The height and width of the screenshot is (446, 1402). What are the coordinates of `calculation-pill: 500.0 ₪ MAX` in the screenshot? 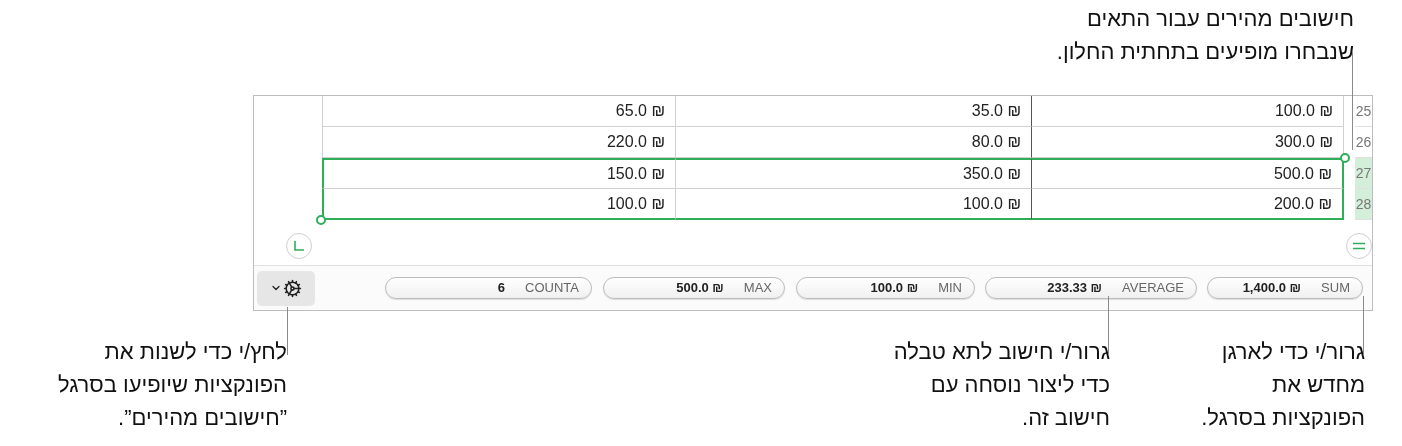 It's located at (694, 288).